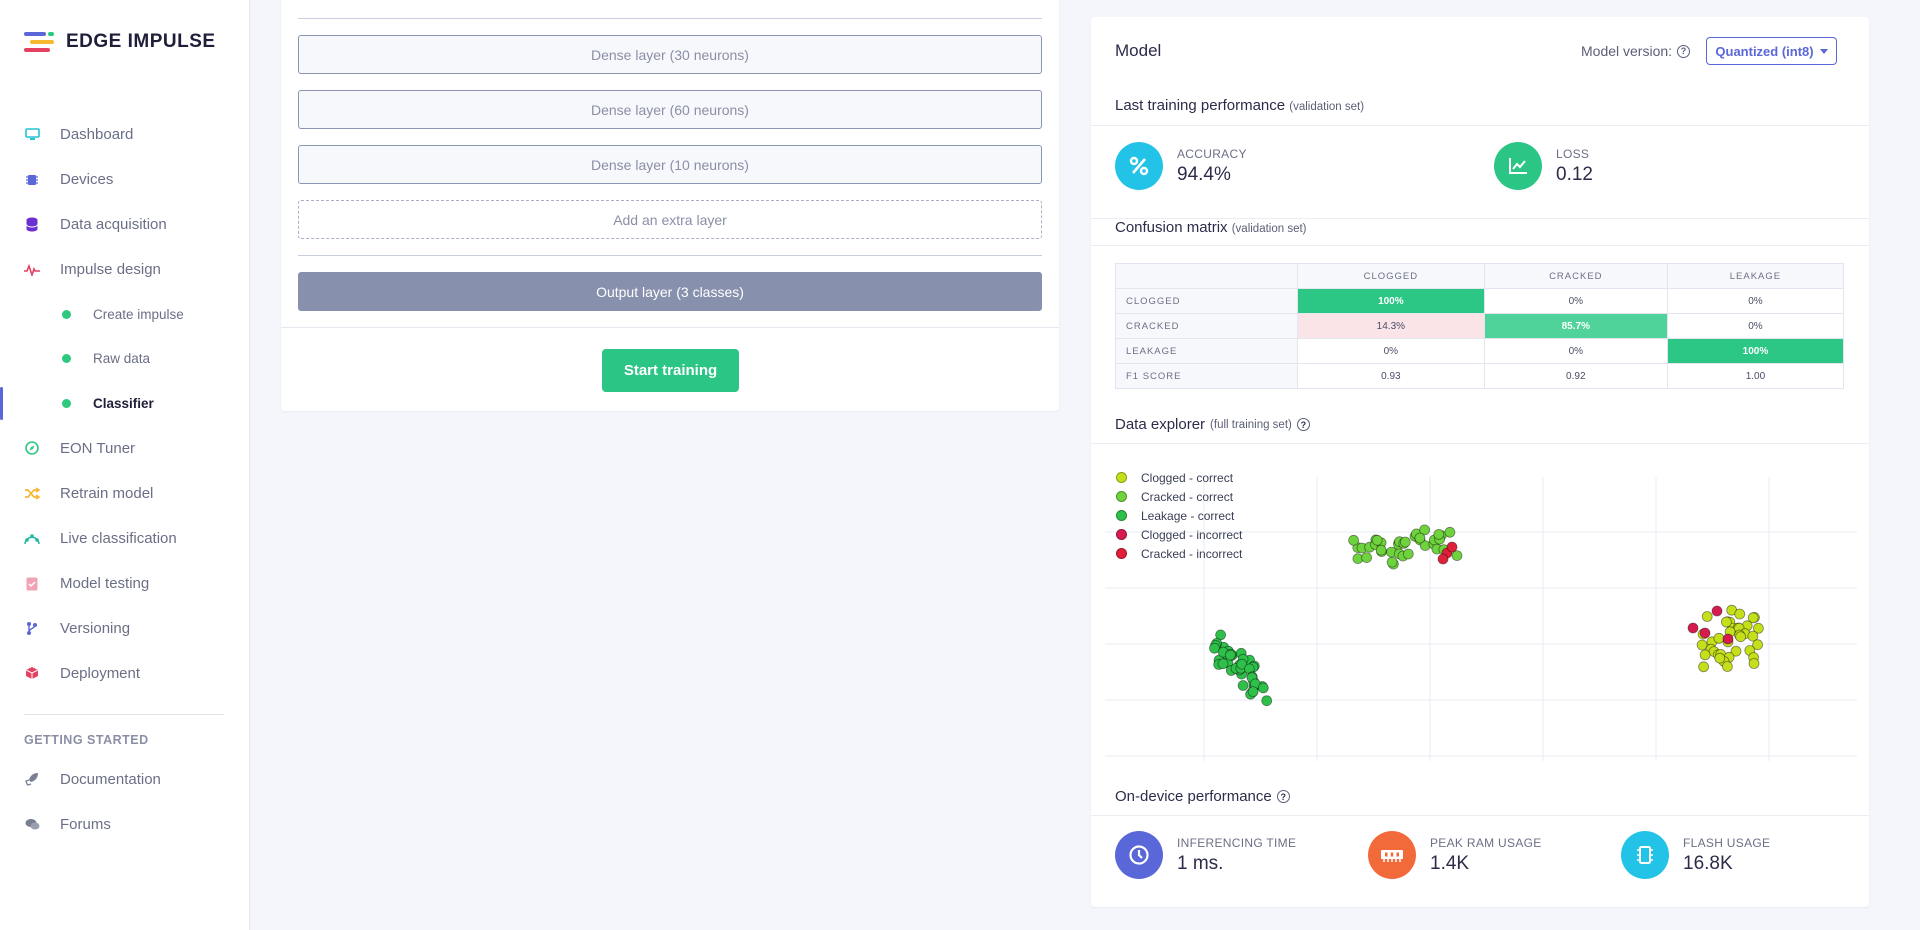 This screenshot has height=930, width=1920. What do you see at coordinates (1160, 424) in the screenshot?
I see `section-title-text: Data explorer` at bounding box center [1160, 424].